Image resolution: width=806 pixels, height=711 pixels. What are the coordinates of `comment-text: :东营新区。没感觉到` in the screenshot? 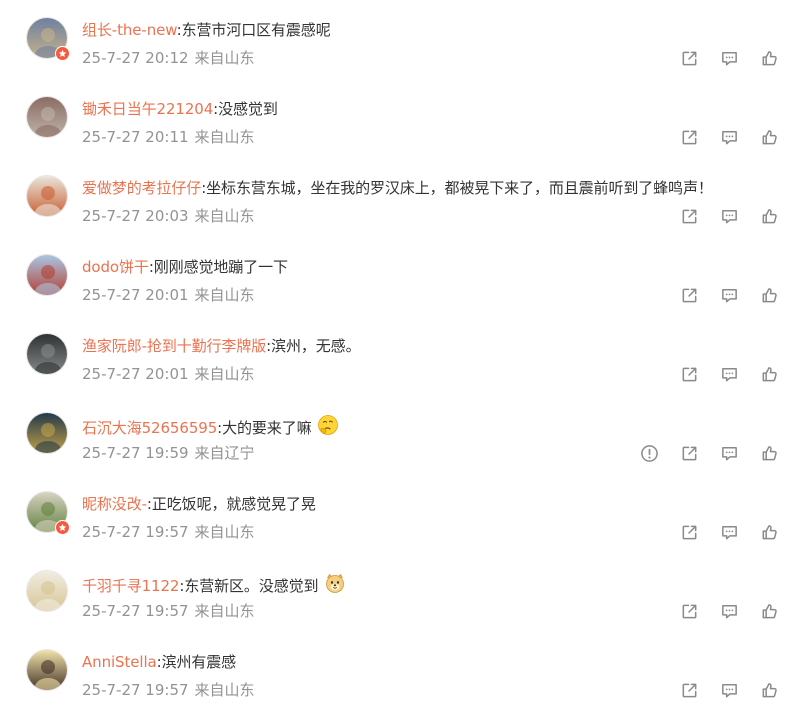 It's located at (249, 586).